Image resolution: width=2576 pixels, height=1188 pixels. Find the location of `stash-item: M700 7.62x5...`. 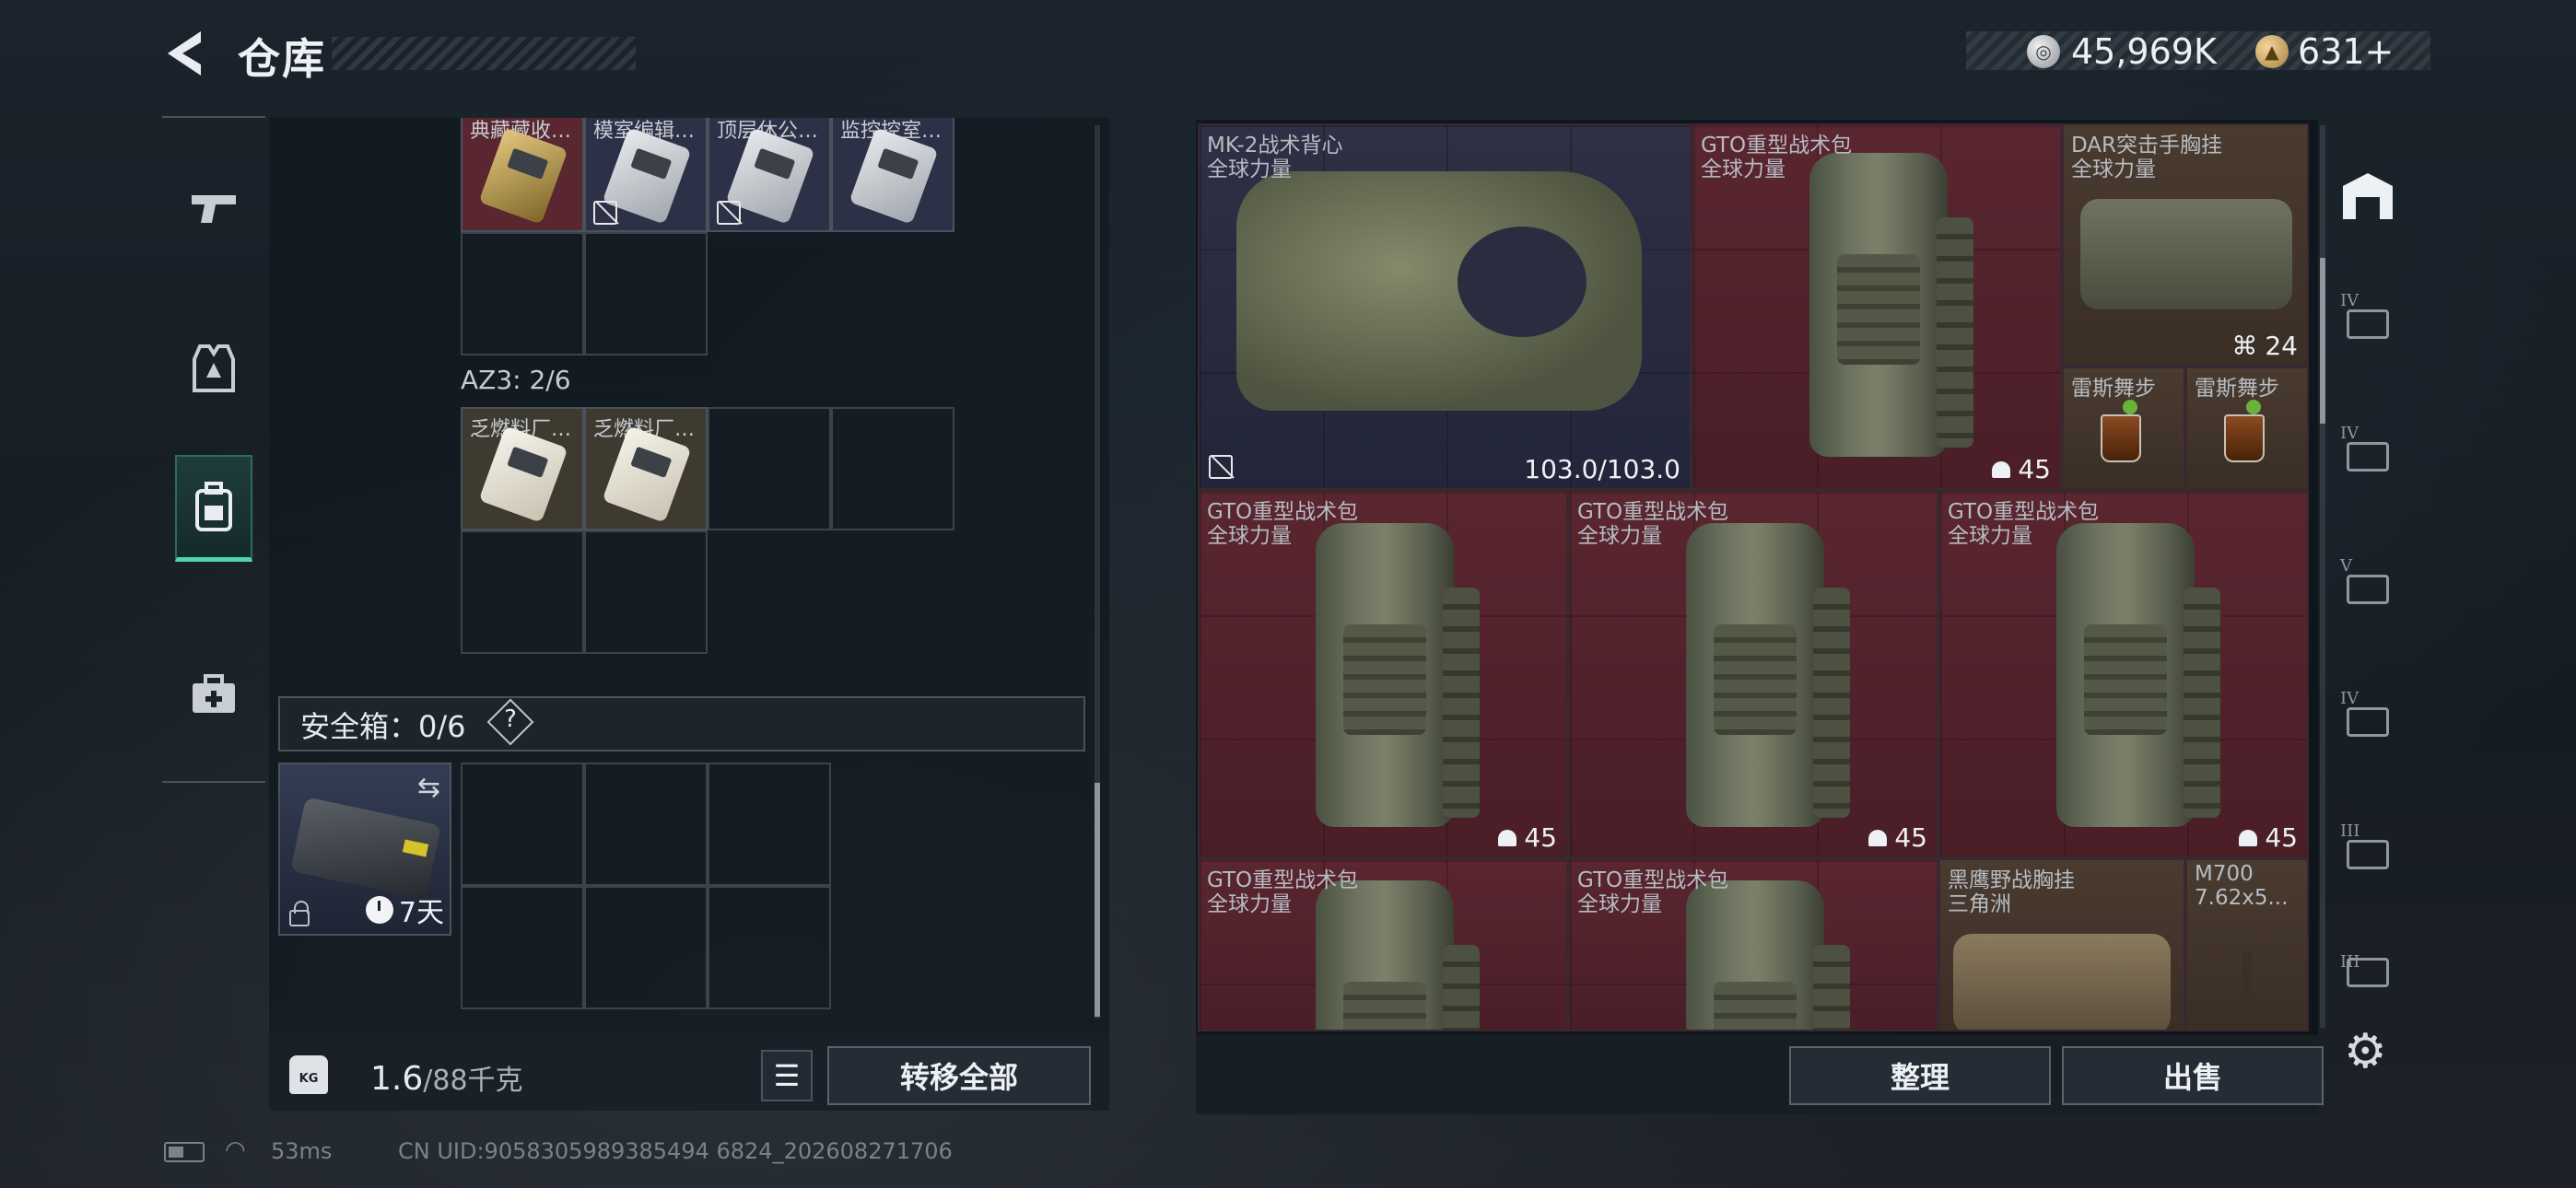

stash-item: M700 7.62x5... is located at coordinates (2247, 945).